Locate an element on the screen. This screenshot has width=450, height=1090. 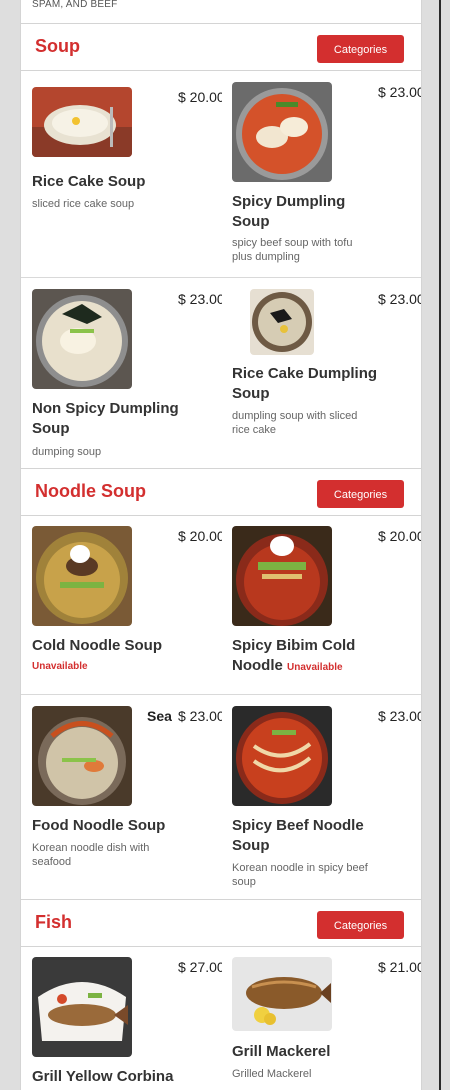
section-title: Soup is located at coordinates (57, 46).